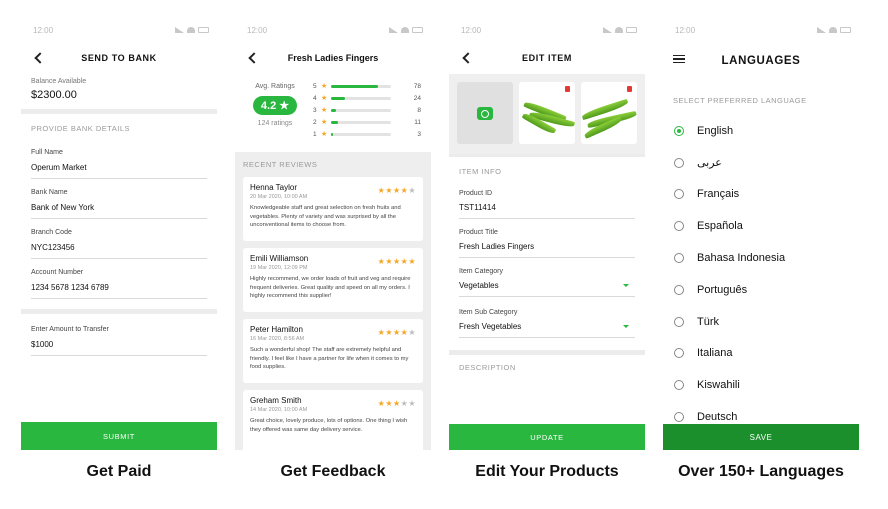 The width and height of the screenshot is (888, 509). I want to click on item-field: Item Category Vegetables, so click(547, 282).